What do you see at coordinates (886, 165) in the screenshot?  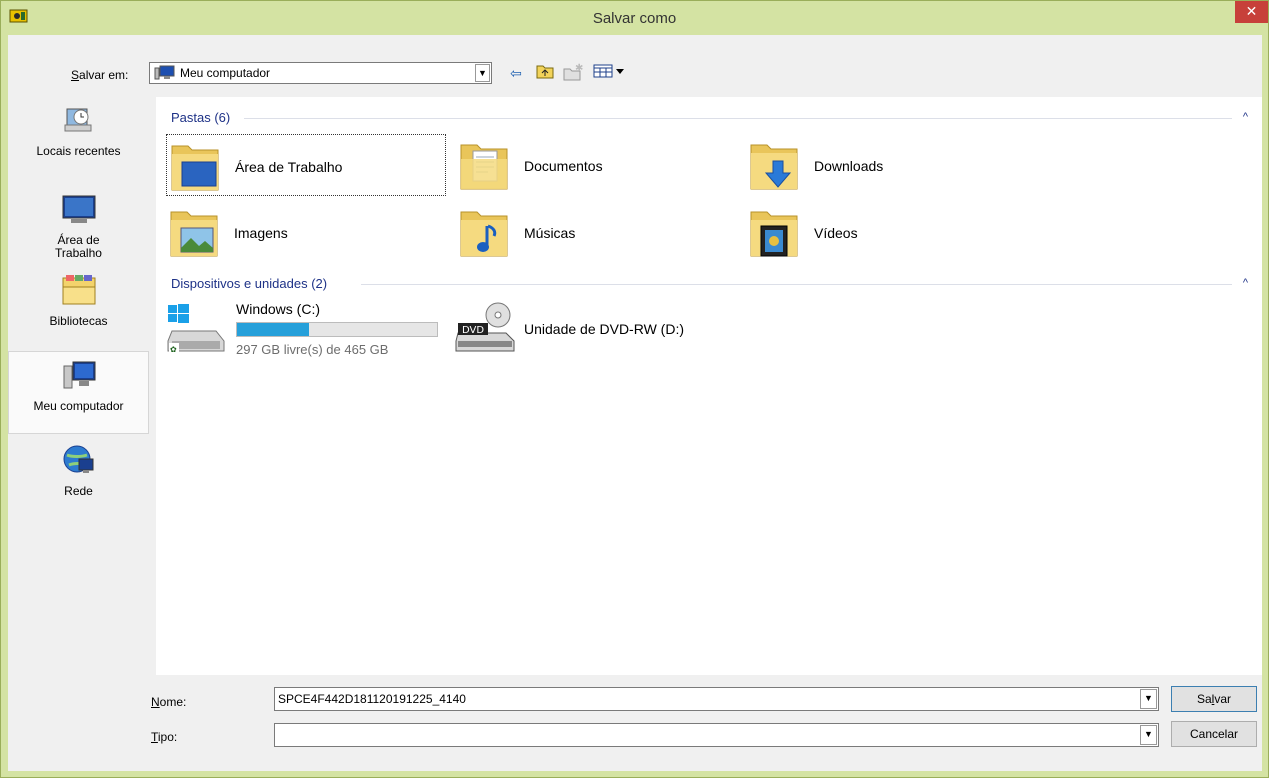 I see `folder-item-downloads: Downloads` at bounding box center [886, 165].